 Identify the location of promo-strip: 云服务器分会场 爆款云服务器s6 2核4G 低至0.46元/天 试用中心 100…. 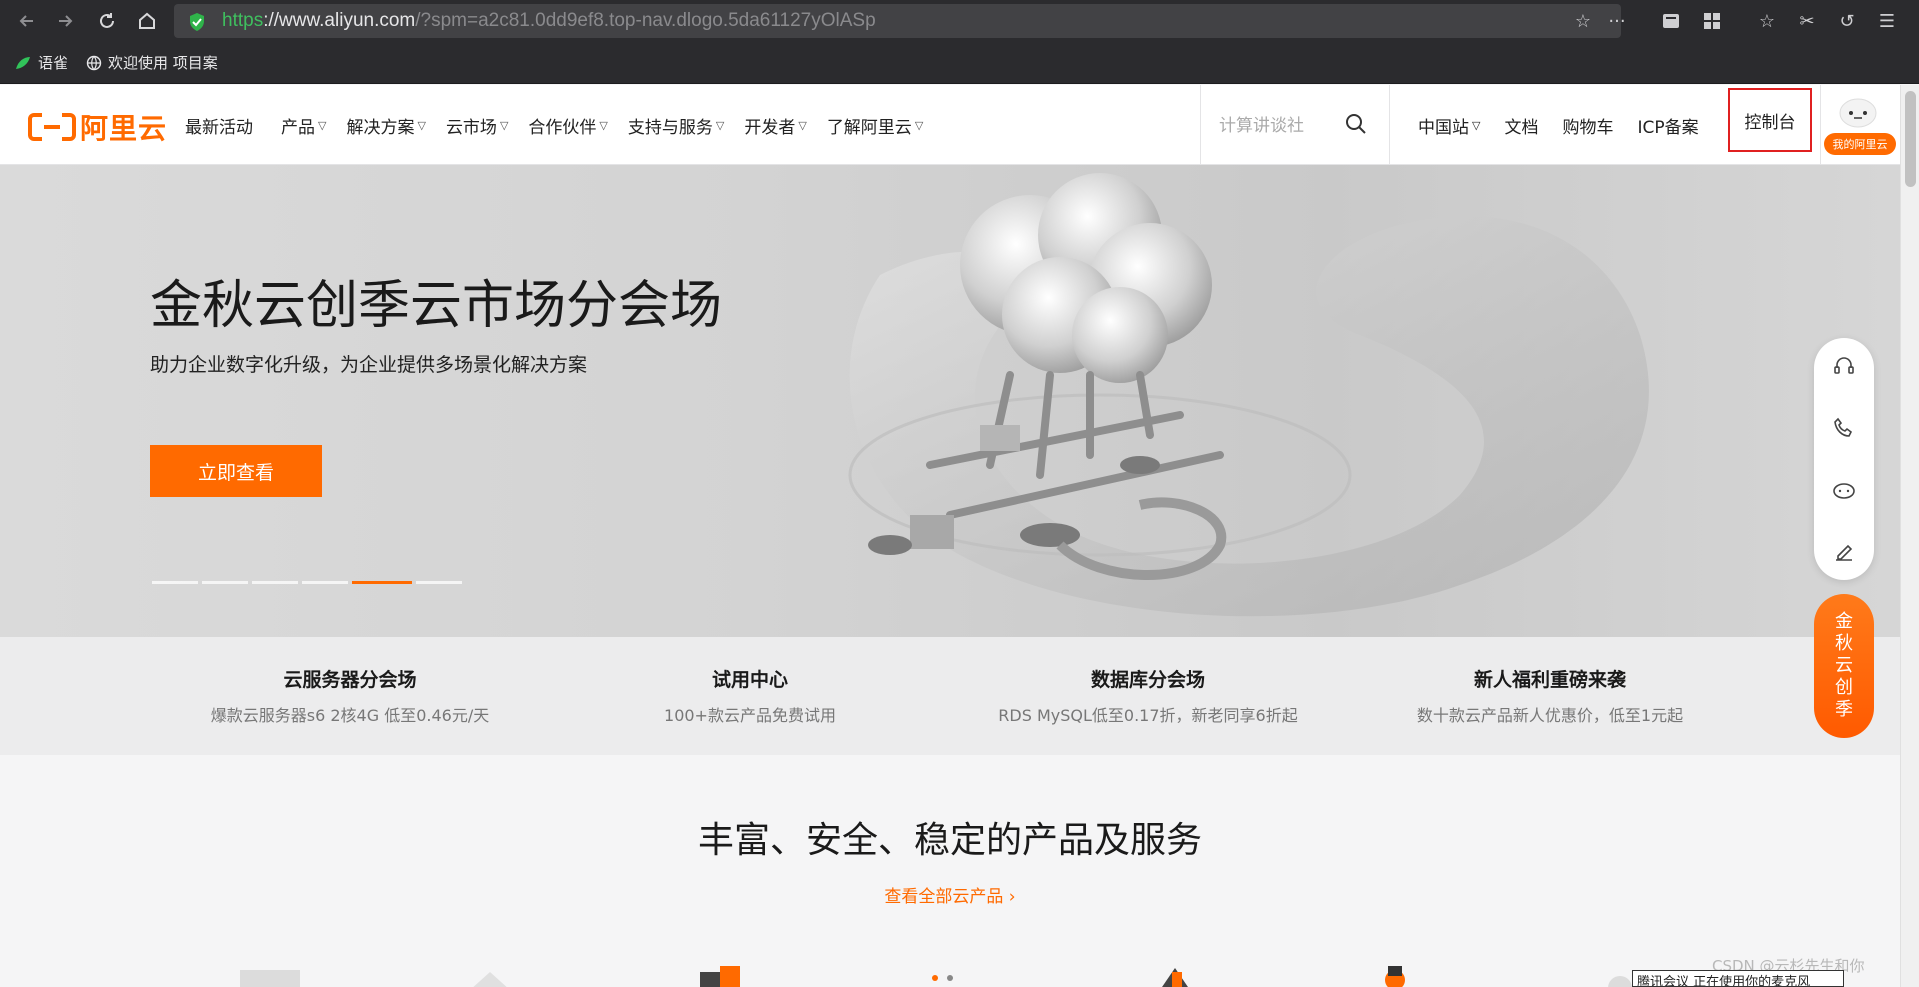
(950, 696).